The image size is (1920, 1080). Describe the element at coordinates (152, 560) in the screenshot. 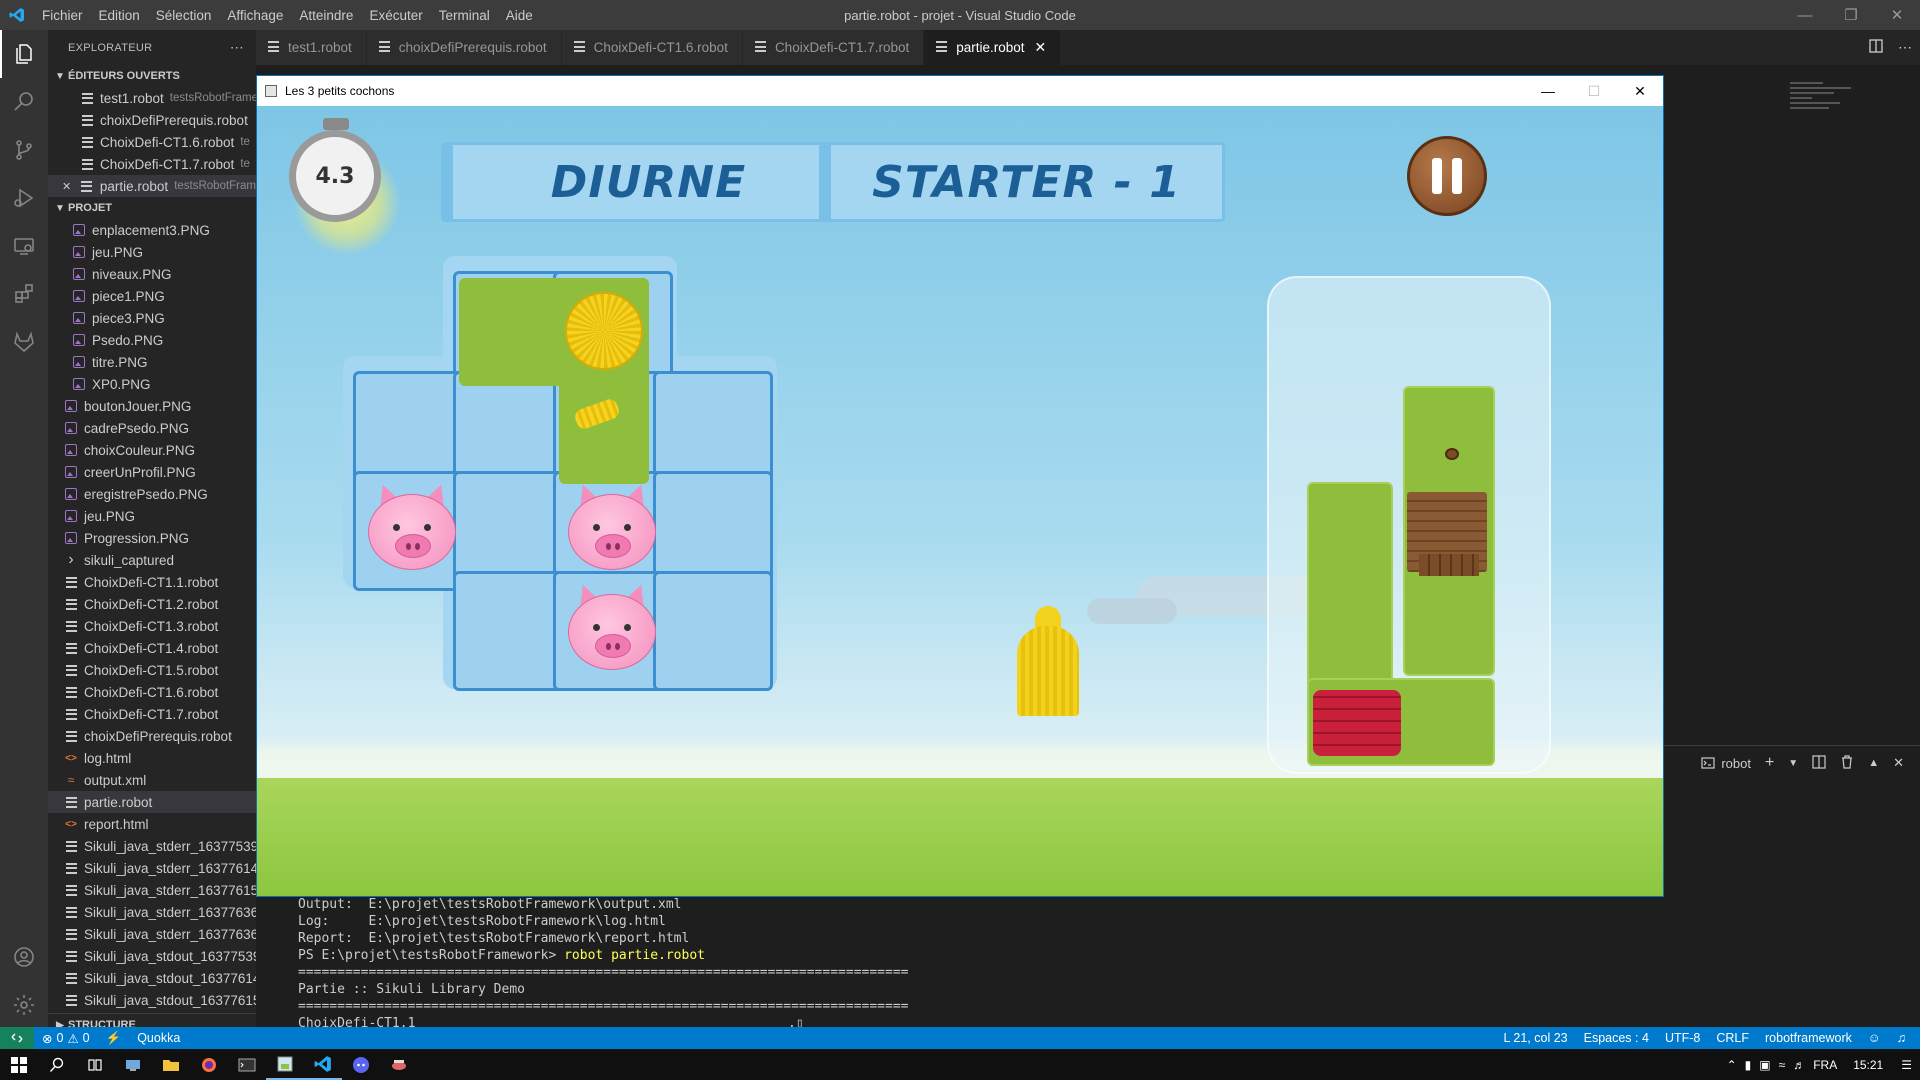

I see `file-tree-item: › sikuli_captured` at that location.